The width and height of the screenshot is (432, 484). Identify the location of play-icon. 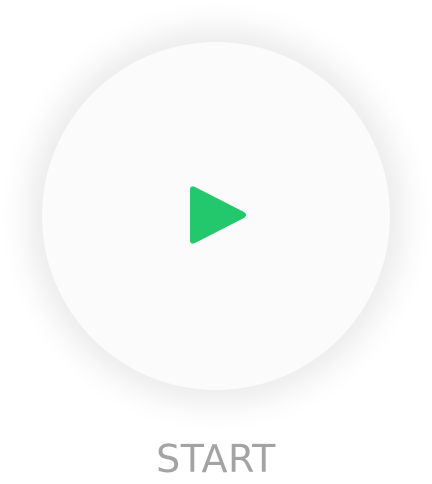
(218, 215).